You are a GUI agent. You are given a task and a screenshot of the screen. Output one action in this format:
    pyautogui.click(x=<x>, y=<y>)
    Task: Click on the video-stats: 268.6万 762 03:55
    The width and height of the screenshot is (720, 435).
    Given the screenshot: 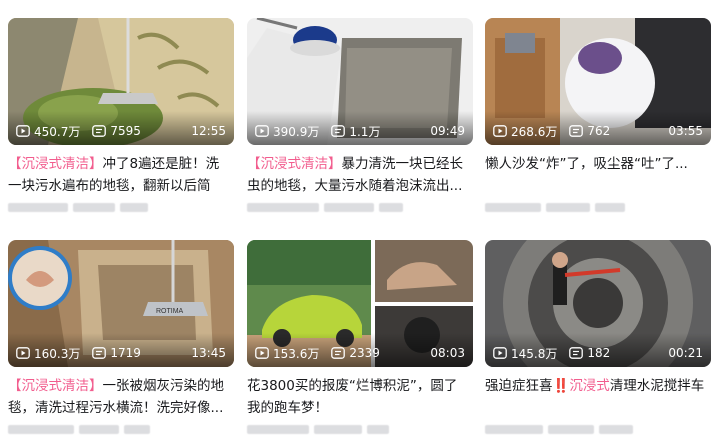 What is the action you would take?
    pyautogui.click(x=598, y=131)
    